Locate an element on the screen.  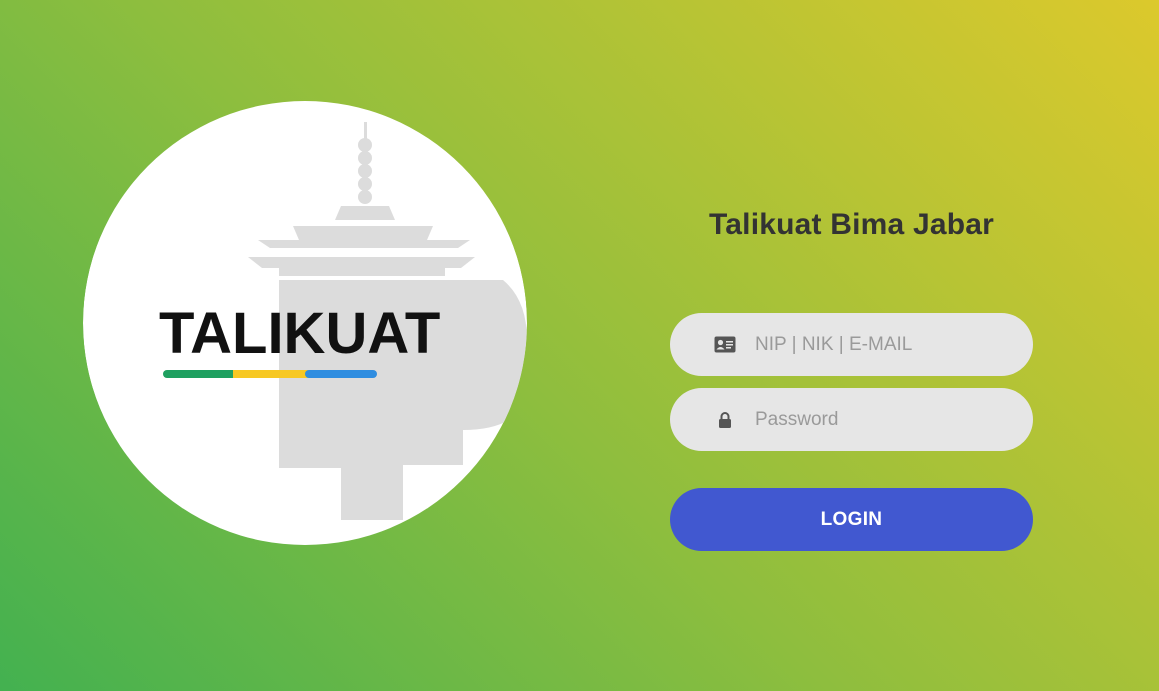
logo-stripe-yellow is located at coordinates (271, 374).